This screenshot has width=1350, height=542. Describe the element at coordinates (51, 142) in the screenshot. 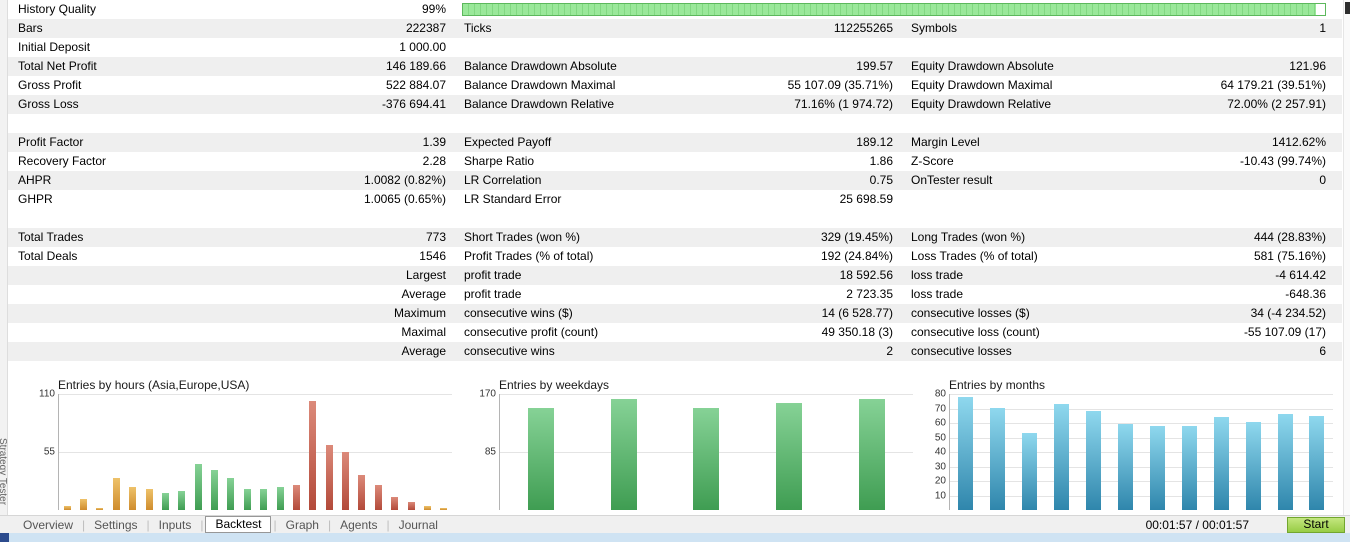

I see `stat-label: Profit Factor` at that location.